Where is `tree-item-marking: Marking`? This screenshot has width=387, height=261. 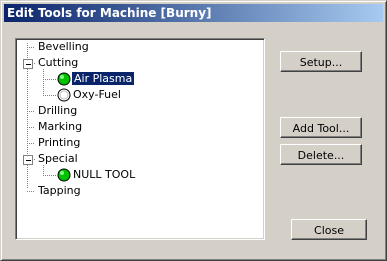 tree-item-marking: Marking is located at coordinates (60, 127).